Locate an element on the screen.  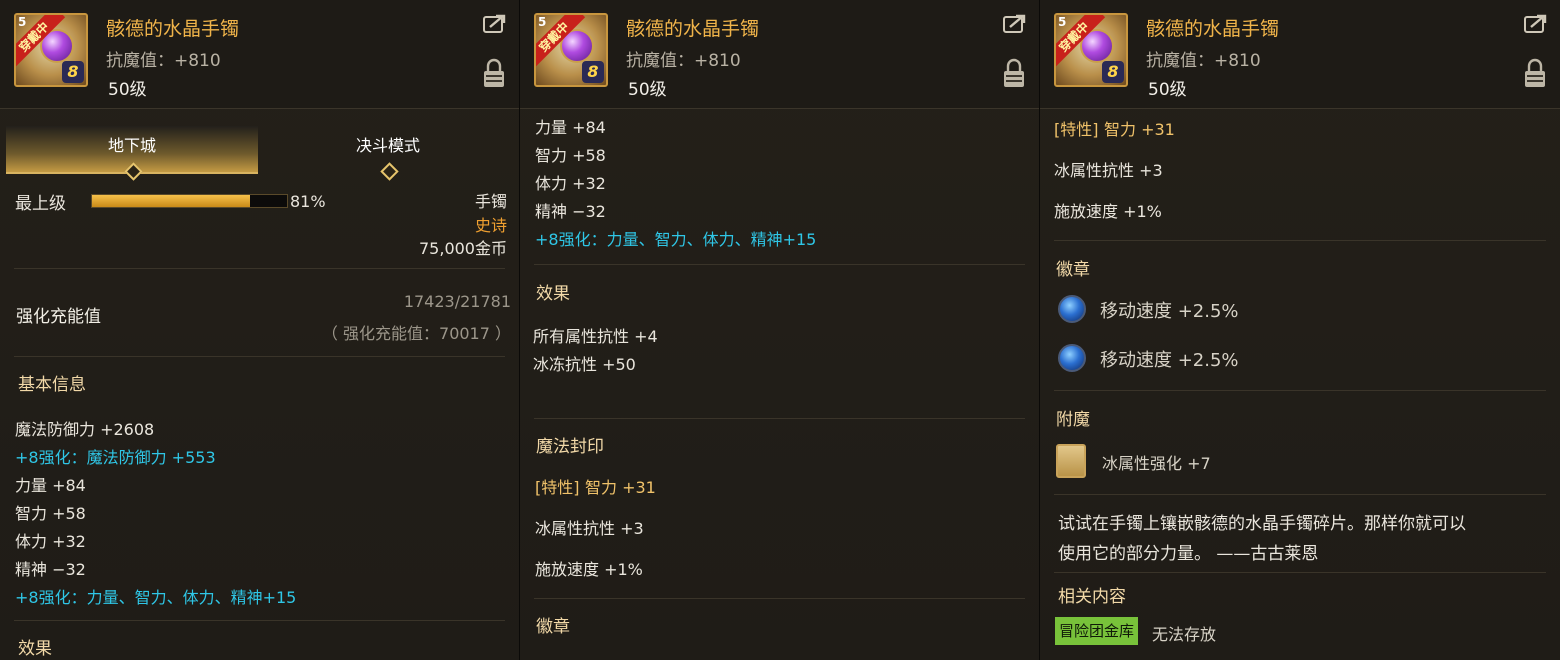
related-title: 相关内容 is located at coordinates (1092, 597).